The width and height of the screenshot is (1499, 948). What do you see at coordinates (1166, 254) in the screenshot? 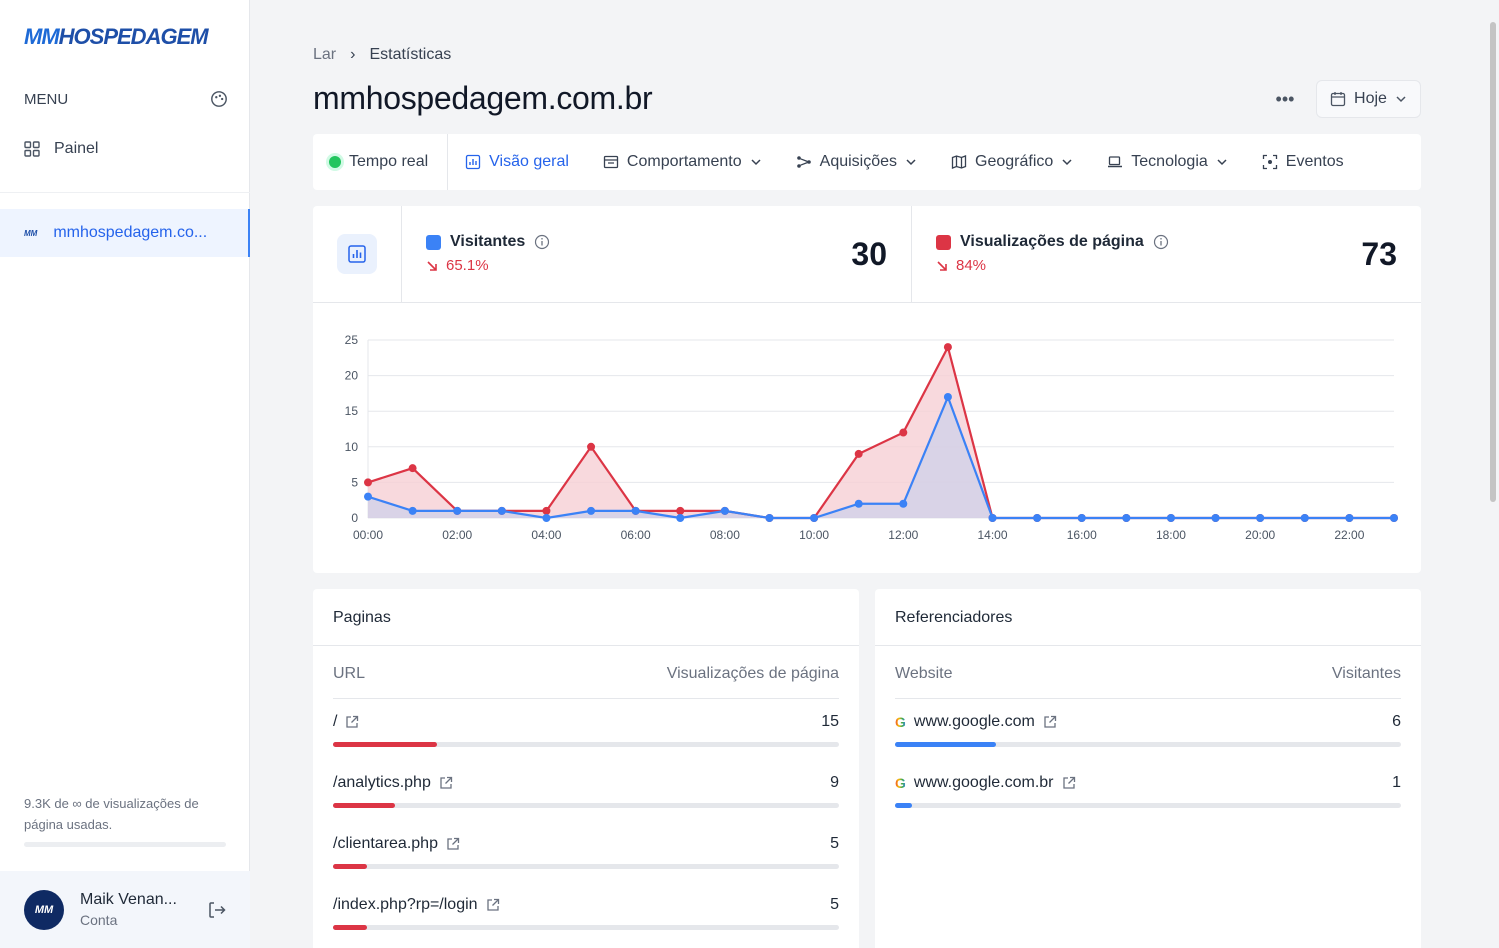
I see `stat-pageviews: Visualizações de página 84% 73` at bounding box center [1166, 254].